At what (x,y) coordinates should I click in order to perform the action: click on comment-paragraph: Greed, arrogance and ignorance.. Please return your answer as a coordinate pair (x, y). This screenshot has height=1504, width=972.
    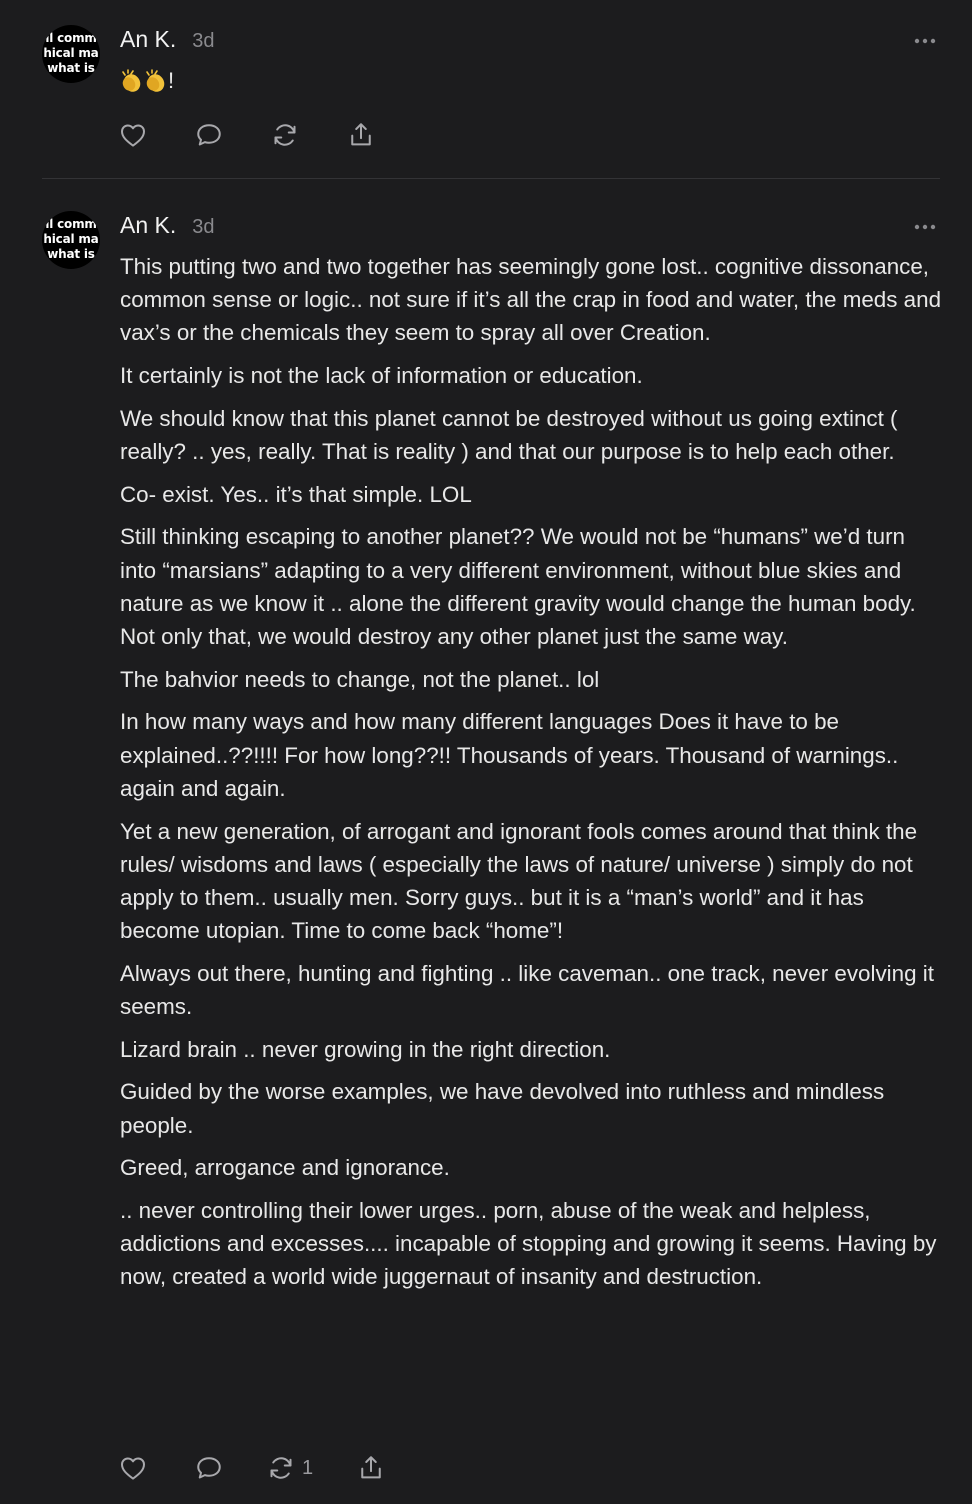
    Looking at the image, I should click on (285, 1168).